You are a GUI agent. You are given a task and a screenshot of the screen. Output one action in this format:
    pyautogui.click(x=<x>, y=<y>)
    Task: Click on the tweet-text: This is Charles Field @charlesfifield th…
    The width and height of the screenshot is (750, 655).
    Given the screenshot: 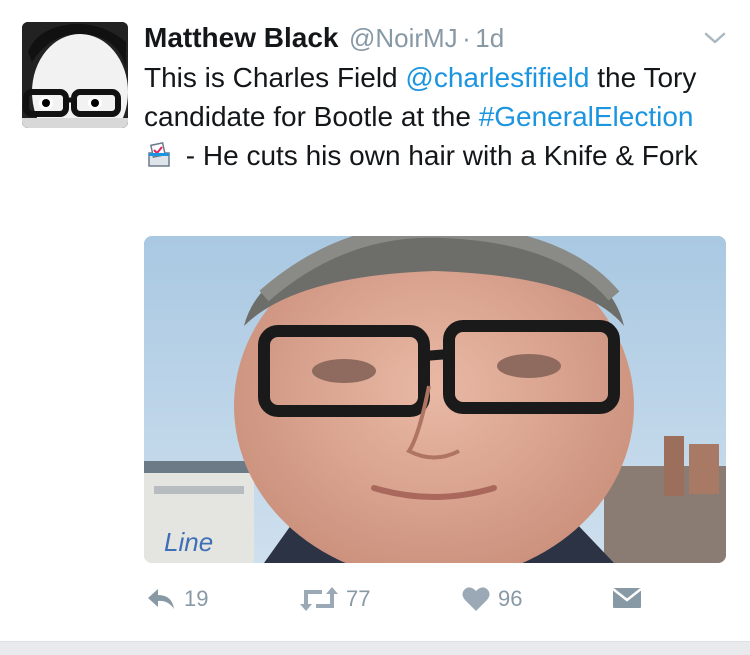 What is the action you would take?
    pyautogui.click(x=424, y=118)
    